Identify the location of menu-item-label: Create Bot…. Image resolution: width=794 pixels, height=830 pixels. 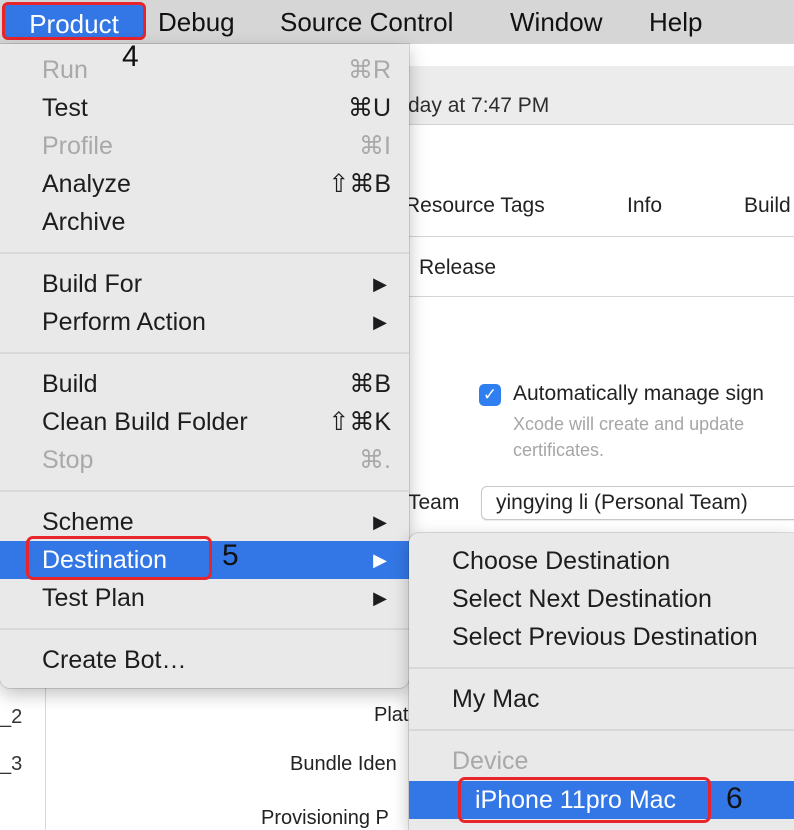
(114, 660).